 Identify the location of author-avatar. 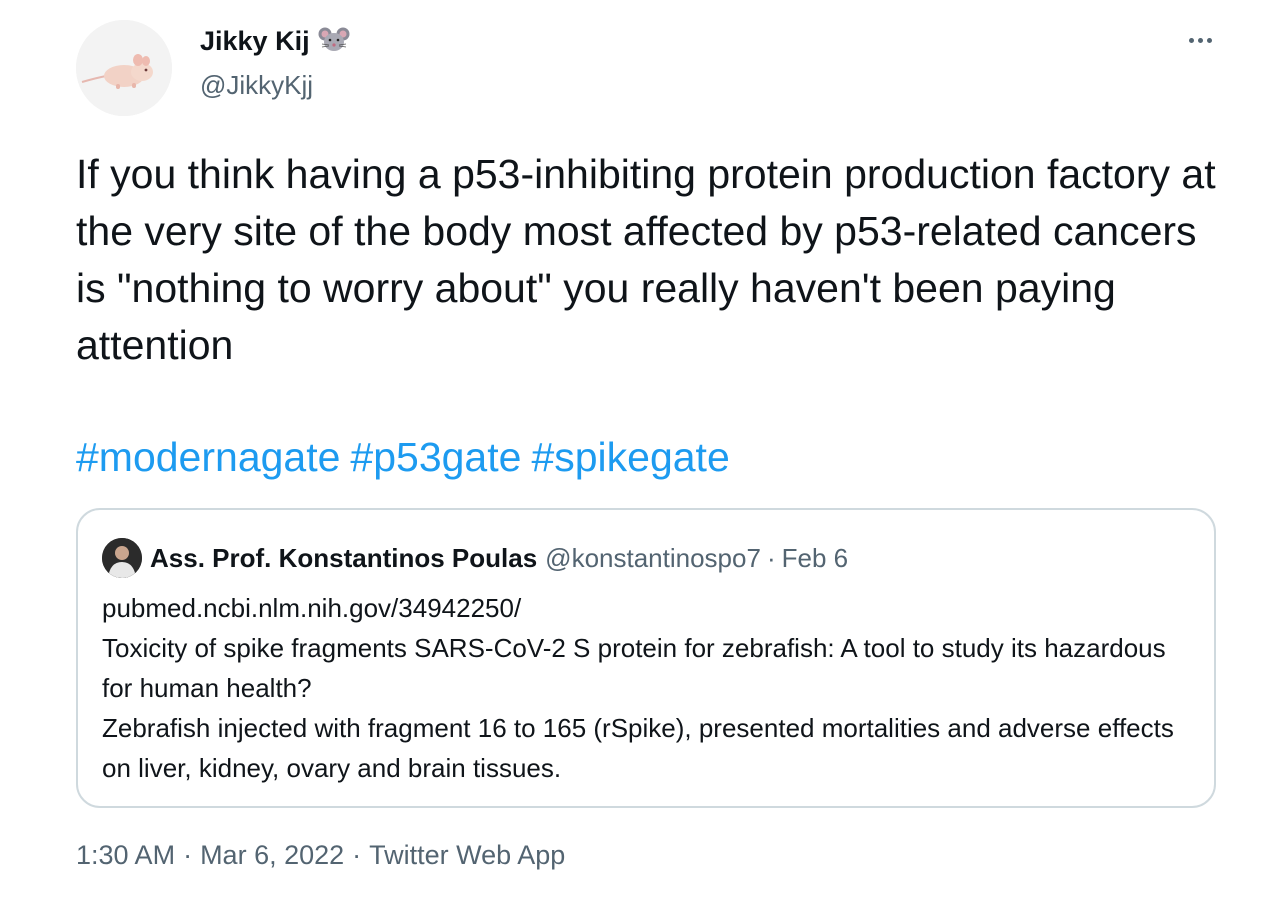
(124, 68).